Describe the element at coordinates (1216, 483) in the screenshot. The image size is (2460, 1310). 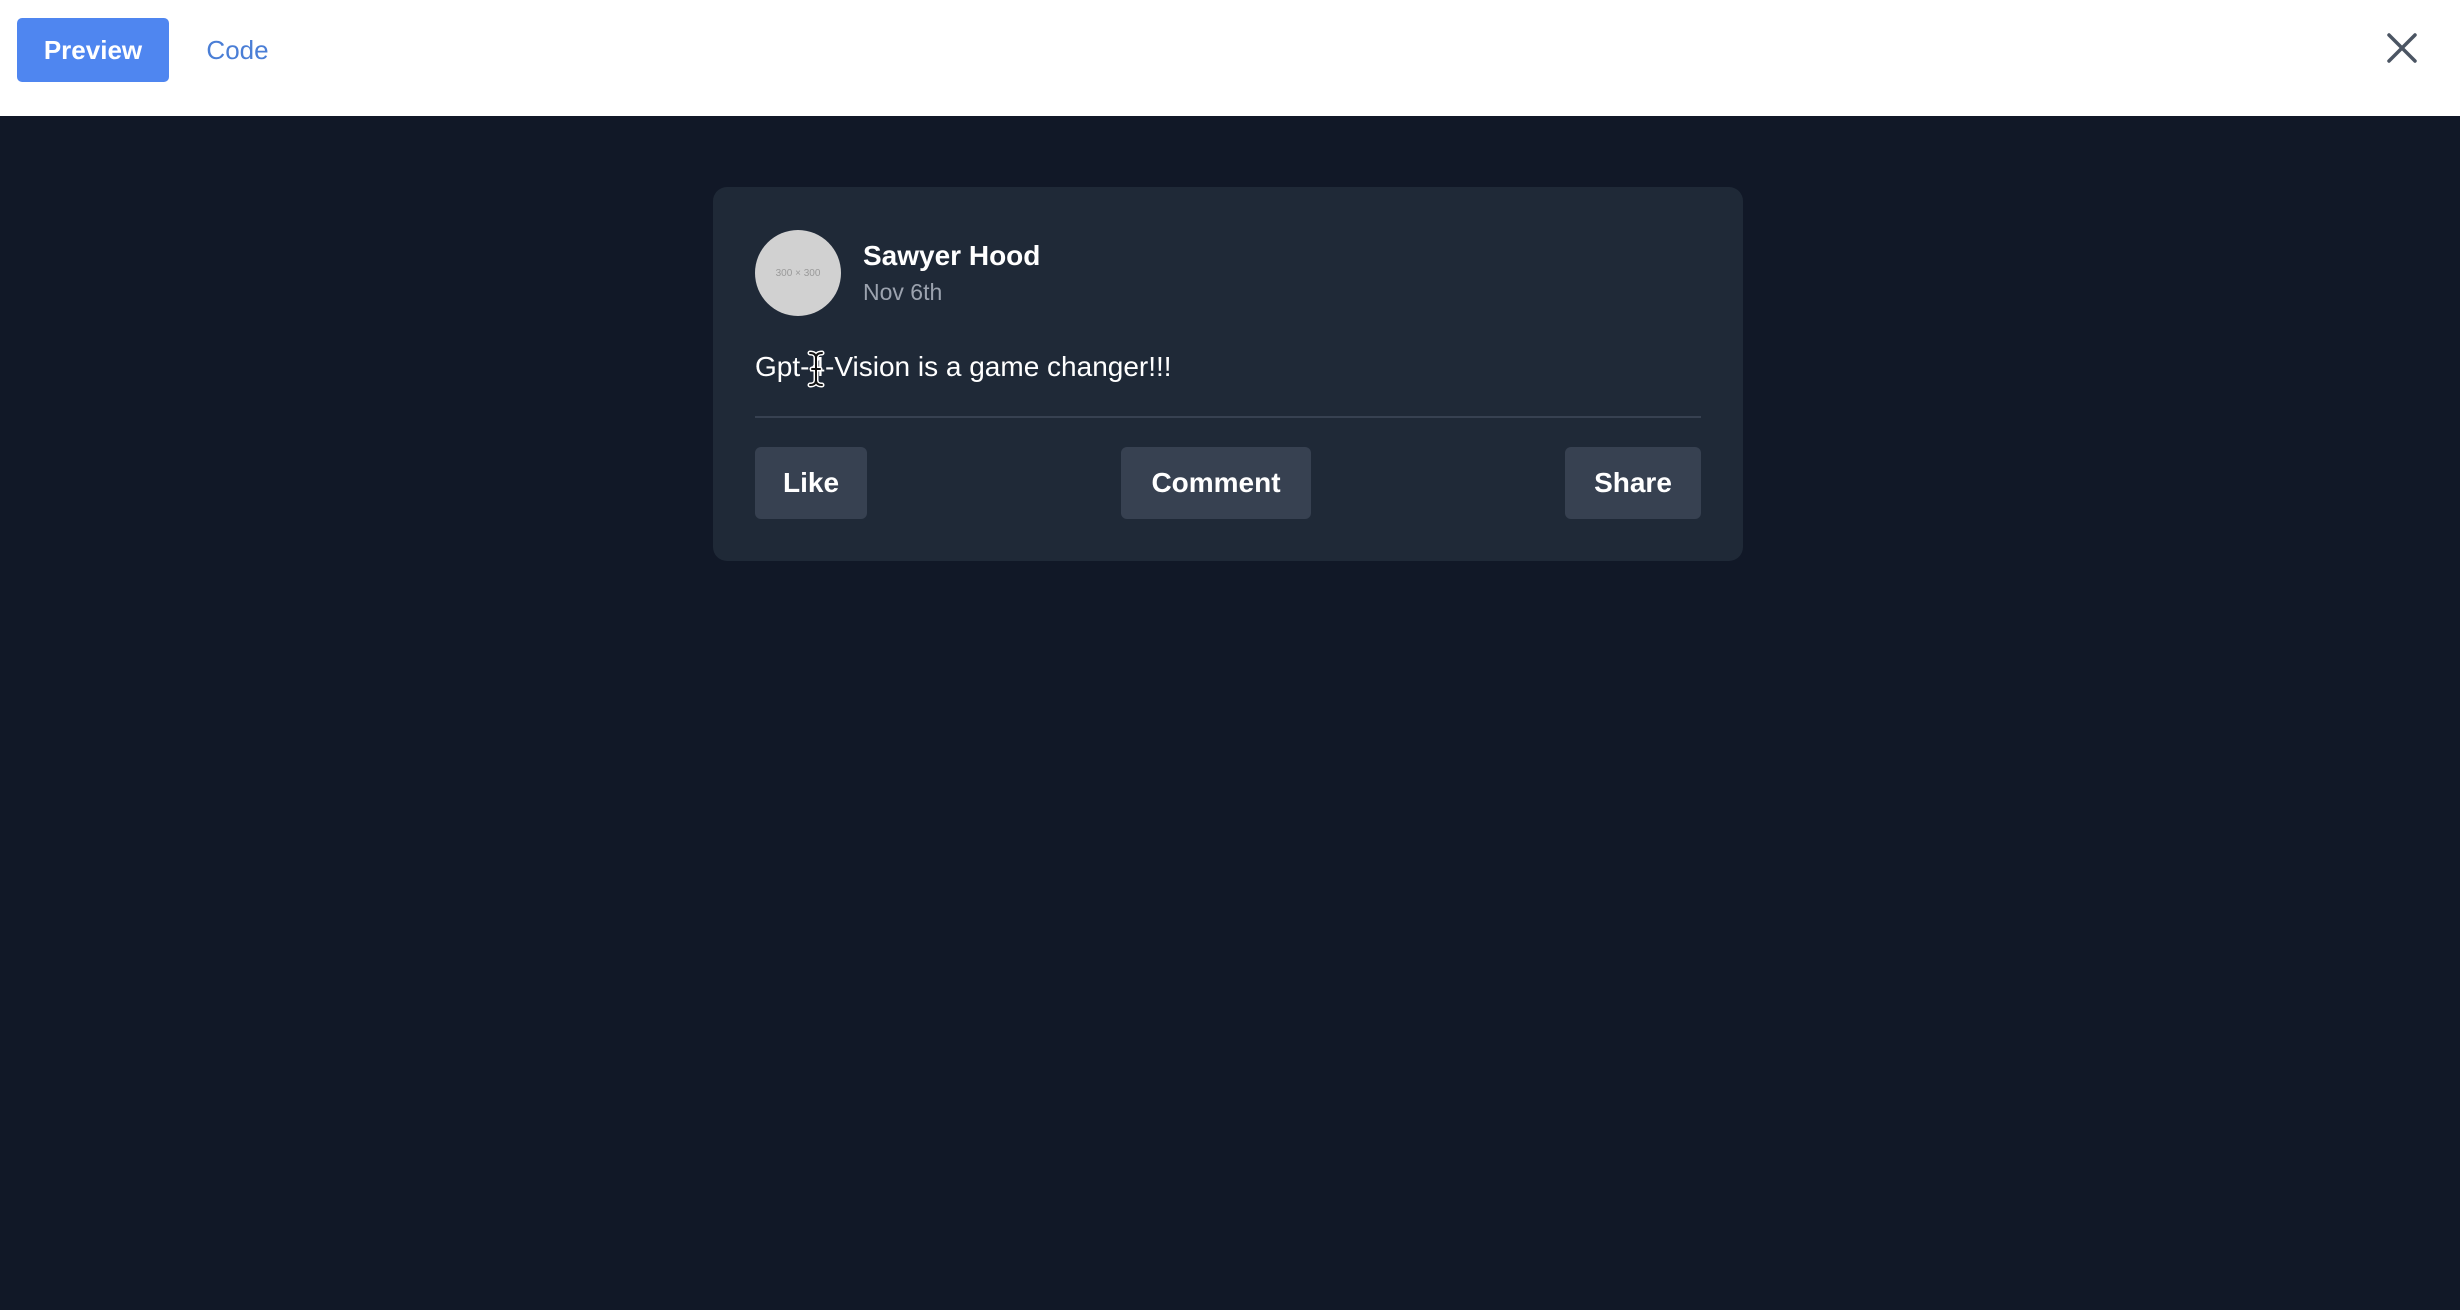
I see `comment-button: Comment` at that location.